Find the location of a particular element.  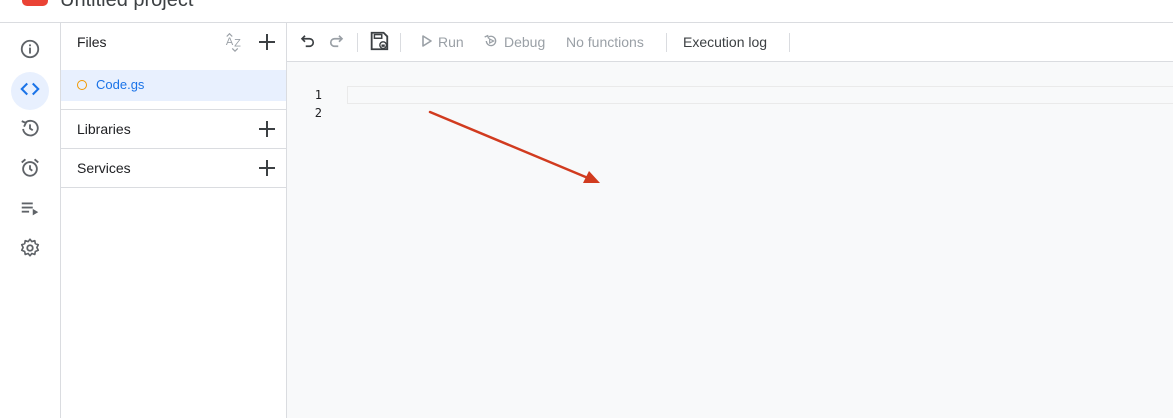

function-select: No functions is located at coordinates (605, 42).